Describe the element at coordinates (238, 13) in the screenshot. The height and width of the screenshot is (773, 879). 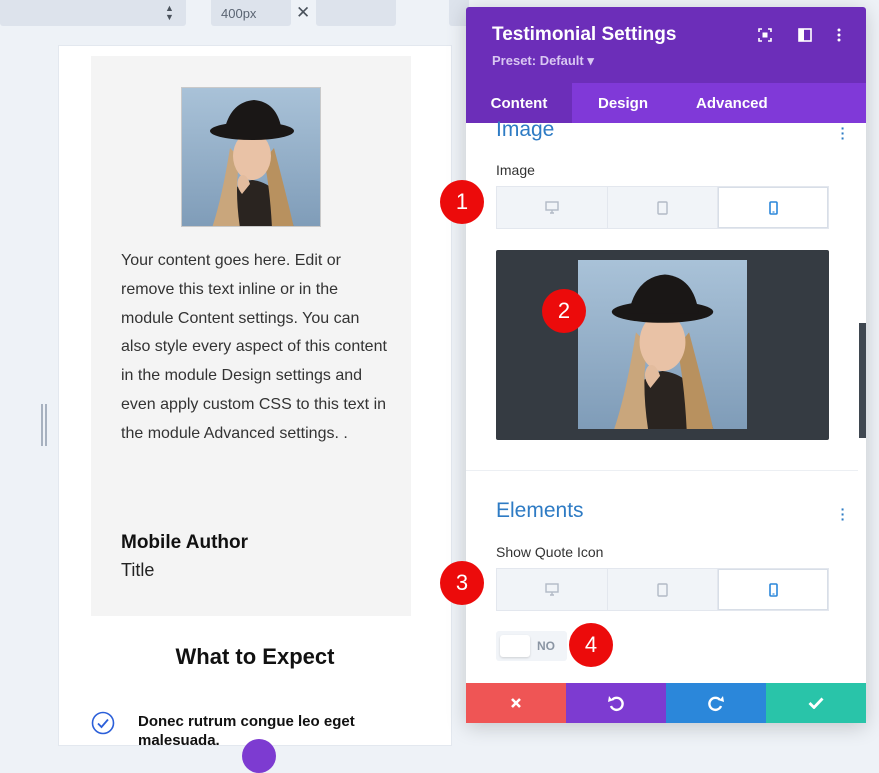
I see `width-value: 400px` at that location.